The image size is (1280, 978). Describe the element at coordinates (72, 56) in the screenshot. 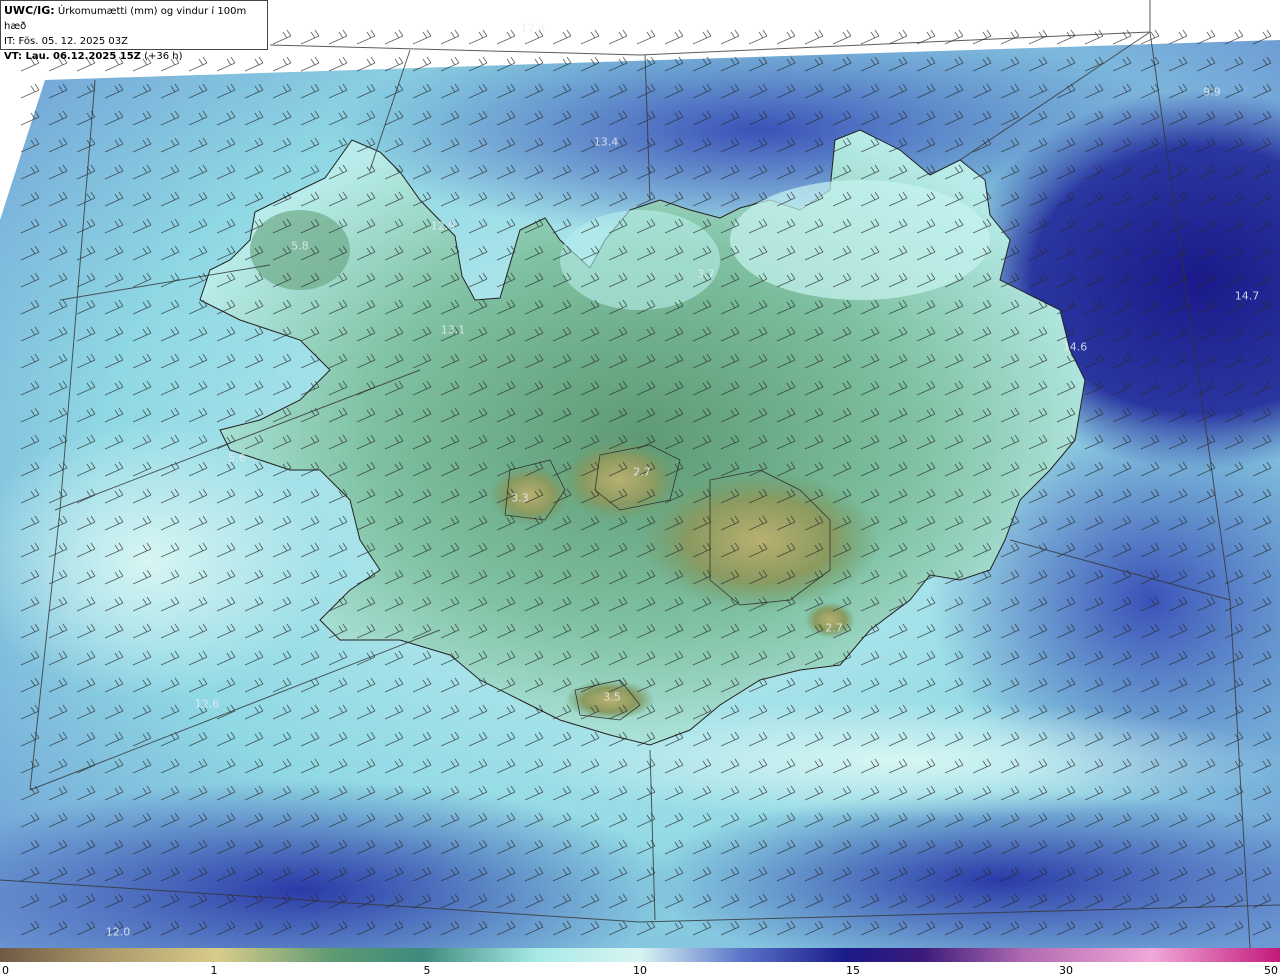

I see `valid-time: VT: Lau. 06.12.2025 15Z` at that location.